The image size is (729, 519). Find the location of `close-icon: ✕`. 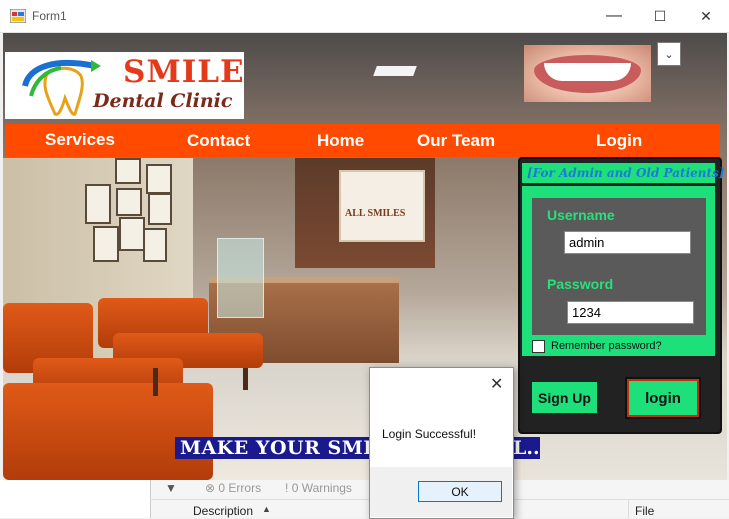

close-icon: ✕ is located at coordinates (496, 384).